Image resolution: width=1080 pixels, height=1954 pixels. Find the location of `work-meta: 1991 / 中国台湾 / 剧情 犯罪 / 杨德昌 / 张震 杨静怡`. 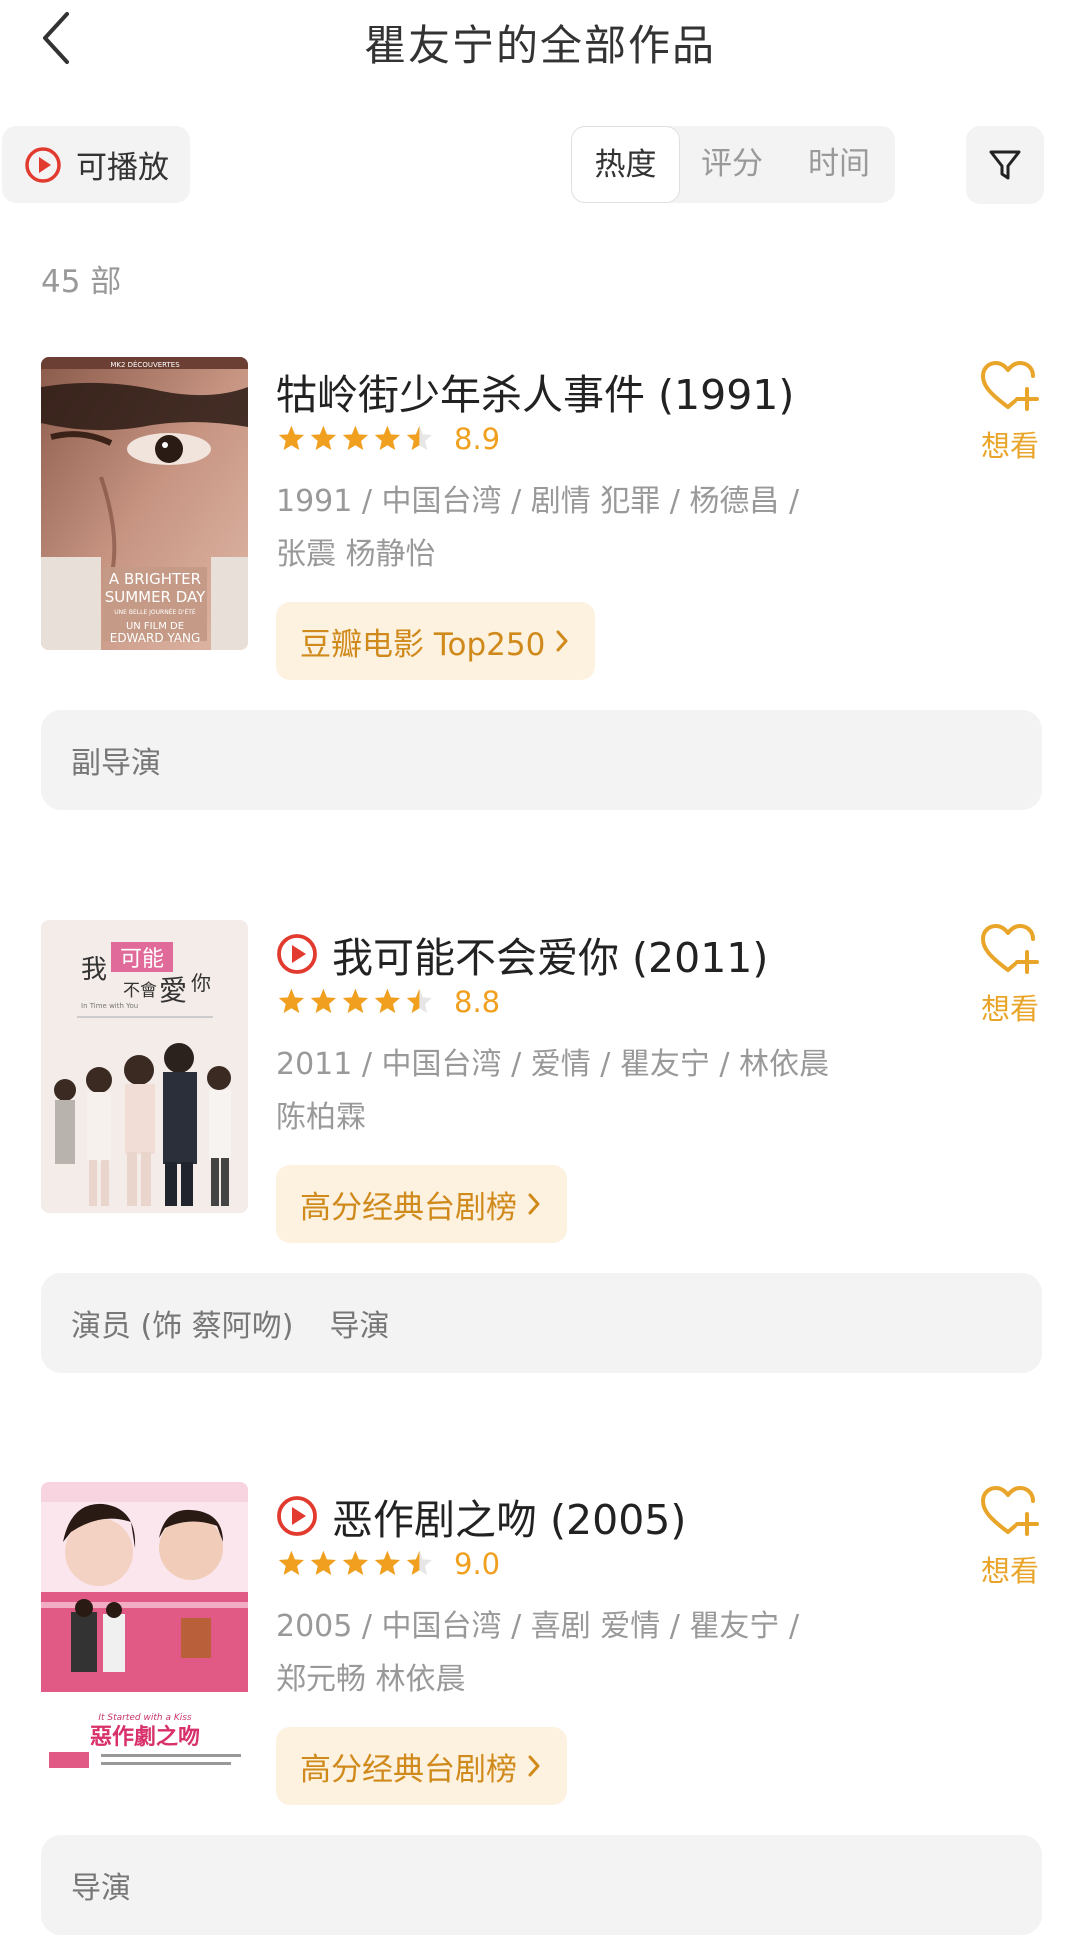

work-meta: 1991 / 中国台湾 / 剧情 犯罪 / 杨德昌 / 张震 杨静怡 is located at coordinates (576, 528).